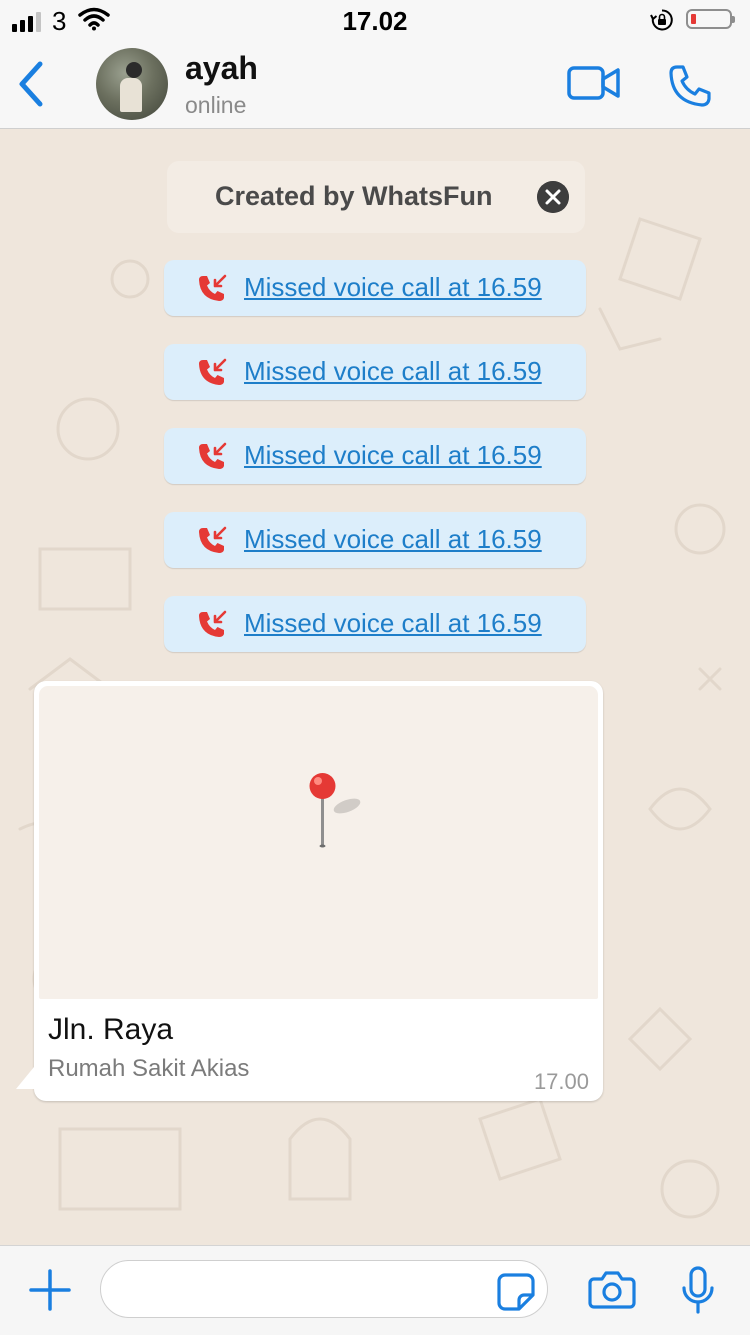  I want to click on orientation-lock-icon, so click(661, 20).